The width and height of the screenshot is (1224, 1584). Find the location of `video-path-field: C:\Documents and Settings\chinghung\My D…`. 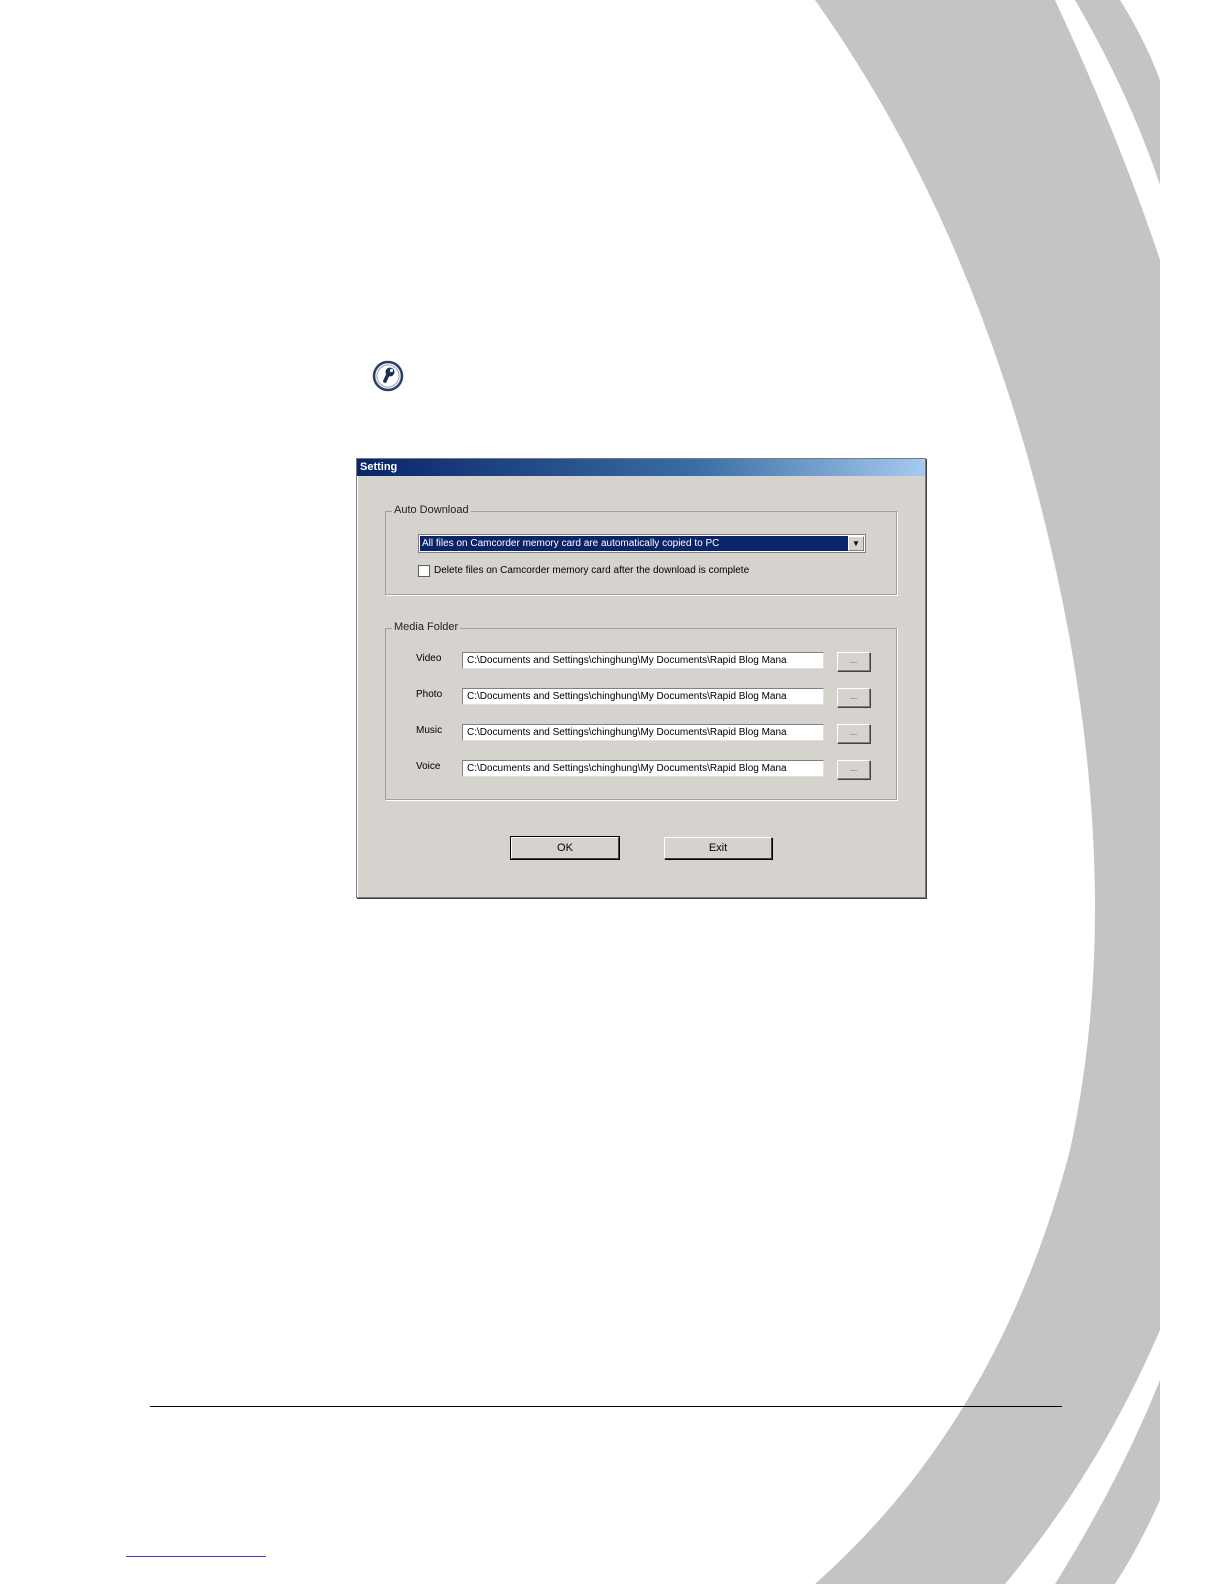

video-path-field: C:\Documents and Settings\chinghung\My D… is located at coordinates (643, 660).